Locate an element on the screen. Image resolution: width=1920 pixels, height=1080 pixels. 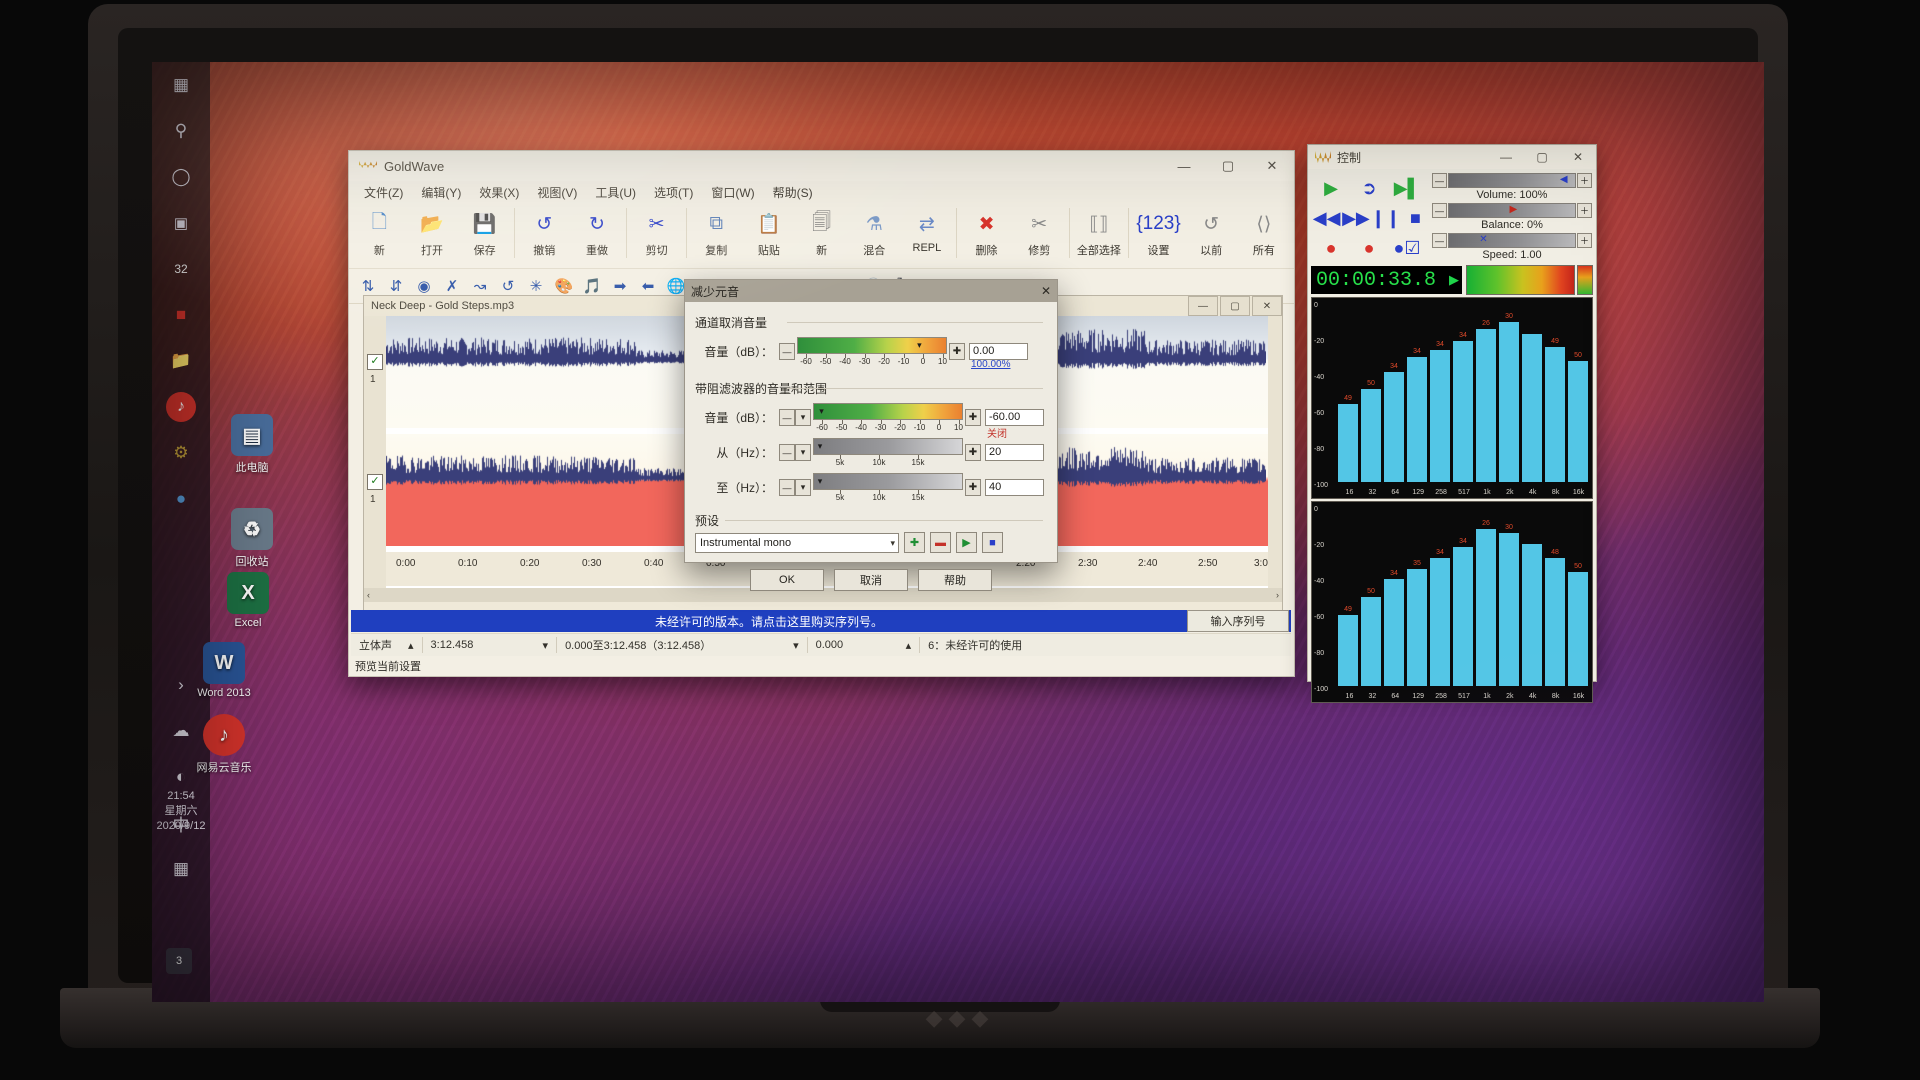
record-settings-icon: ●☑ is located at coordinates (1407, 248).